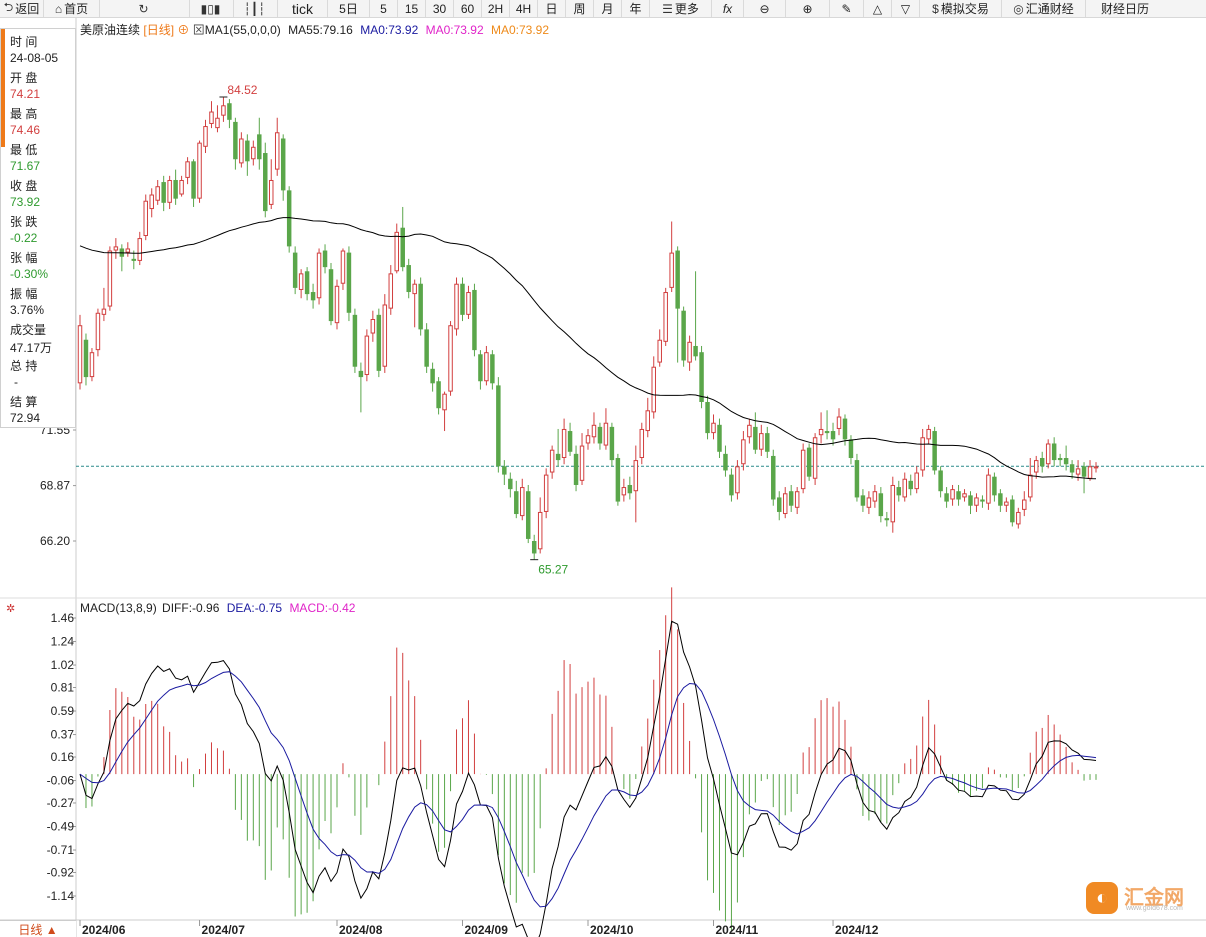 The width and height of the screenshot is (1206, 937). I want to click on time-label: 时 间, so click(24, 42).